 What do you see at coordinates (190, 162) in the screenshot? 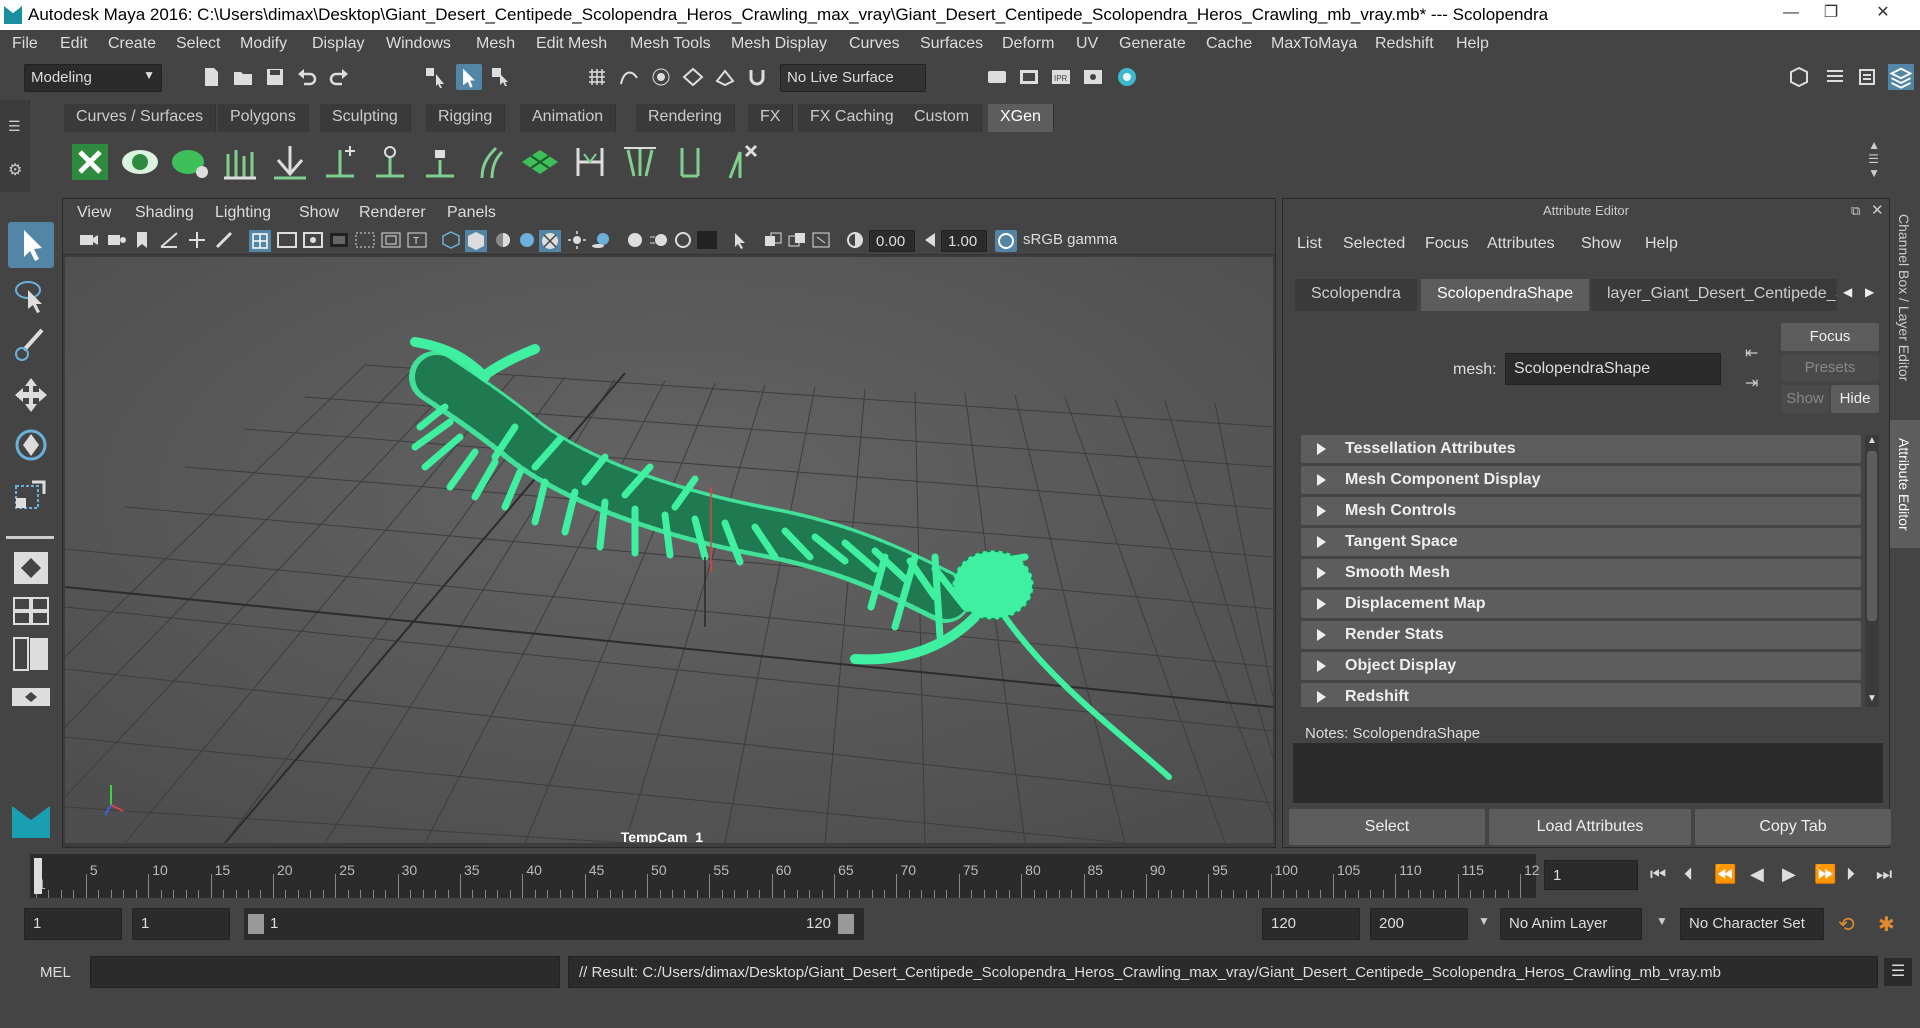
I see `xgen-description-icon` at bounding box center [190, 162].